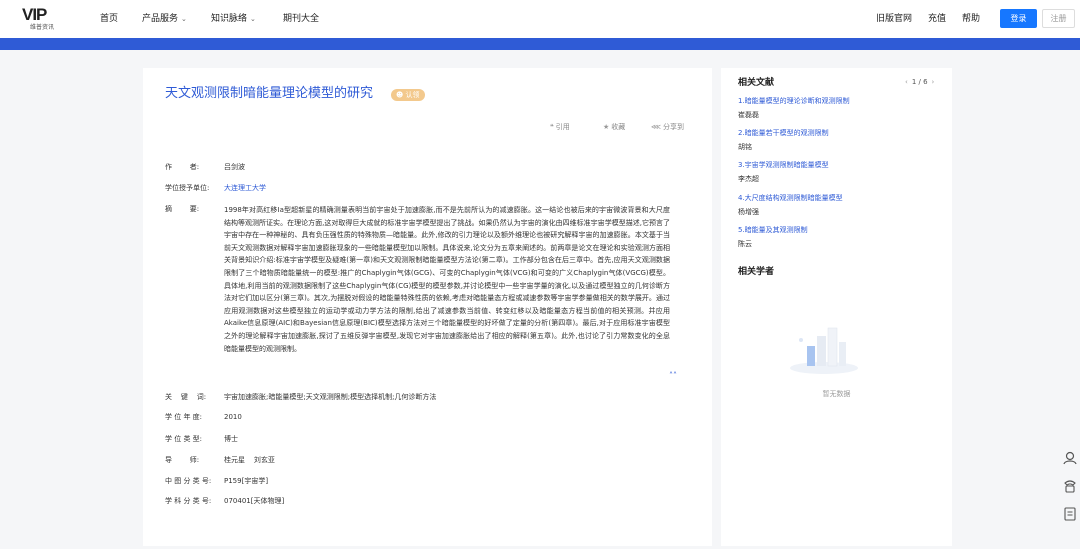  What do you see at coordinates (184, 439) in the screenshot?
I see `degree-label: 学 位 类 型:` at bounding box center [184, 439].